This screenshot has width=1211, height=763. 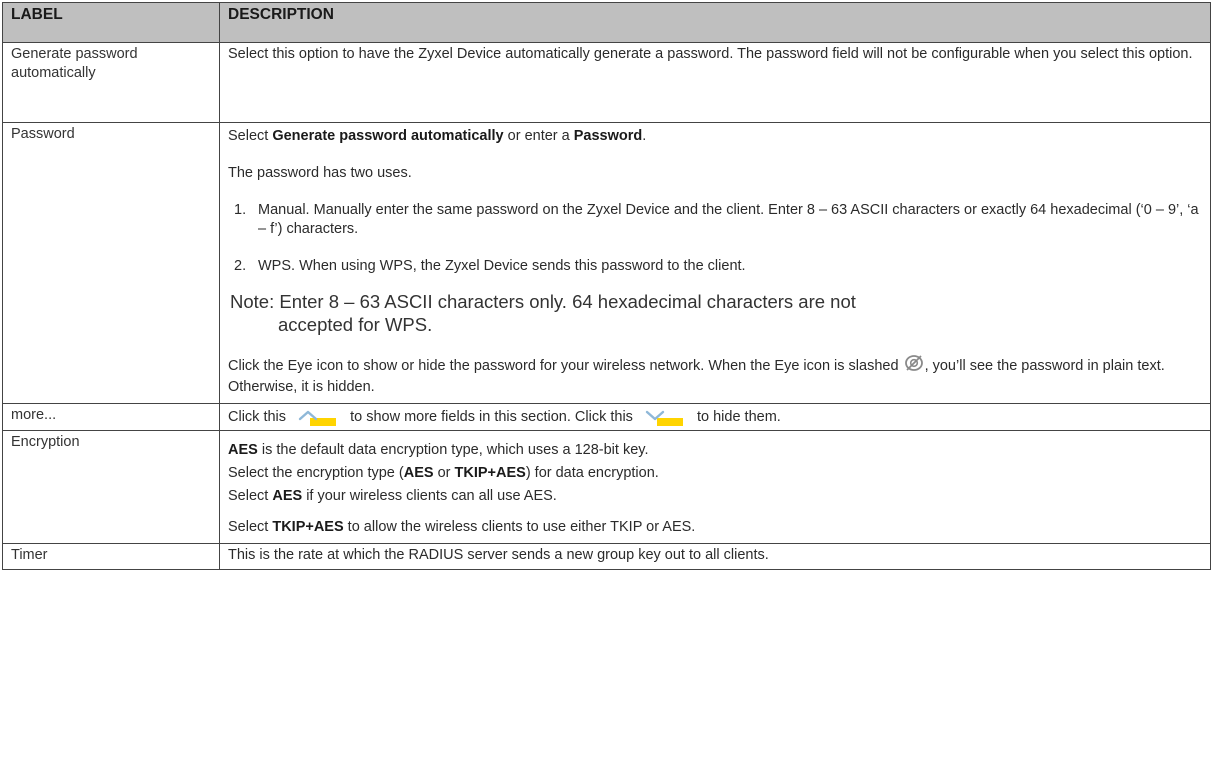 What do you see at coordinates (316, 473) in the screenshot?
I see `text-segment: Select the encryption type (` at bounding box center [316, 473].